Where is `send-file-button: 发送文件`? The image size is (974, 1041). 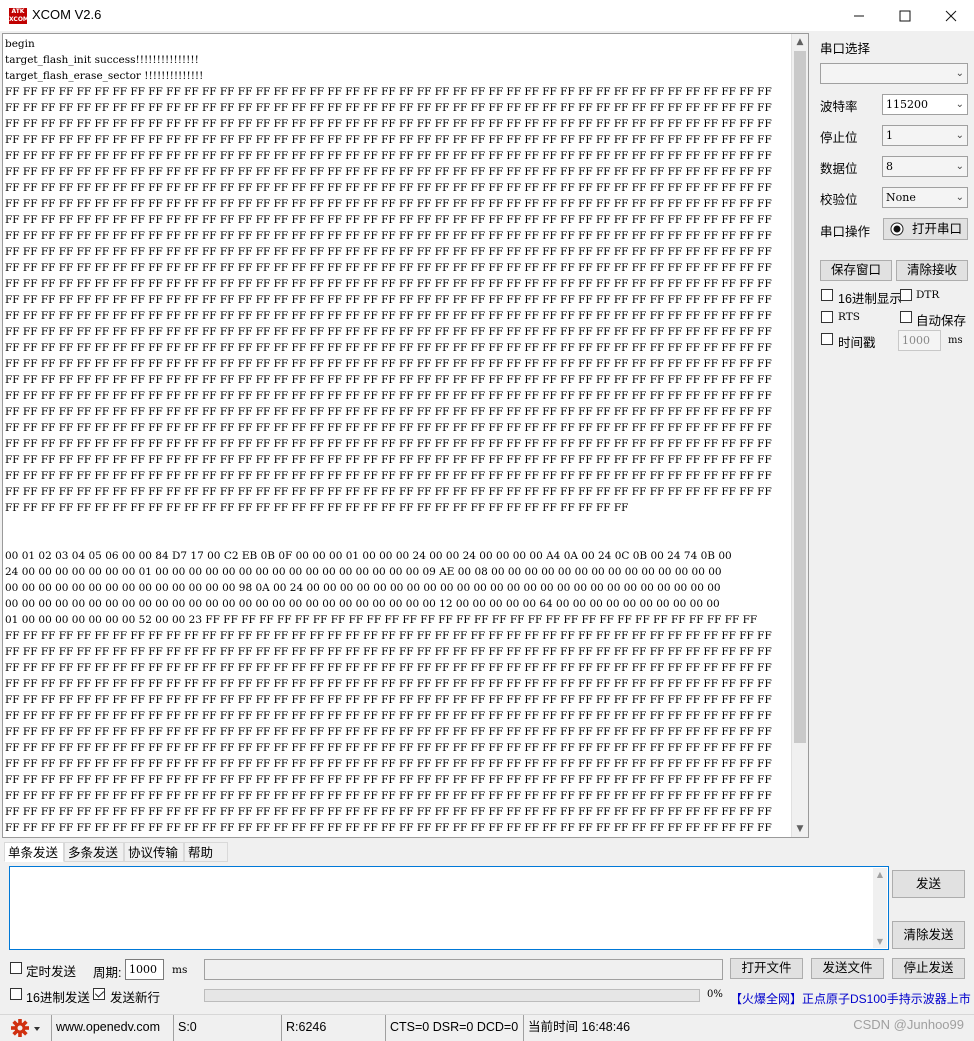 send-file-button: 发送文件 is located at coordinates (847, 968).